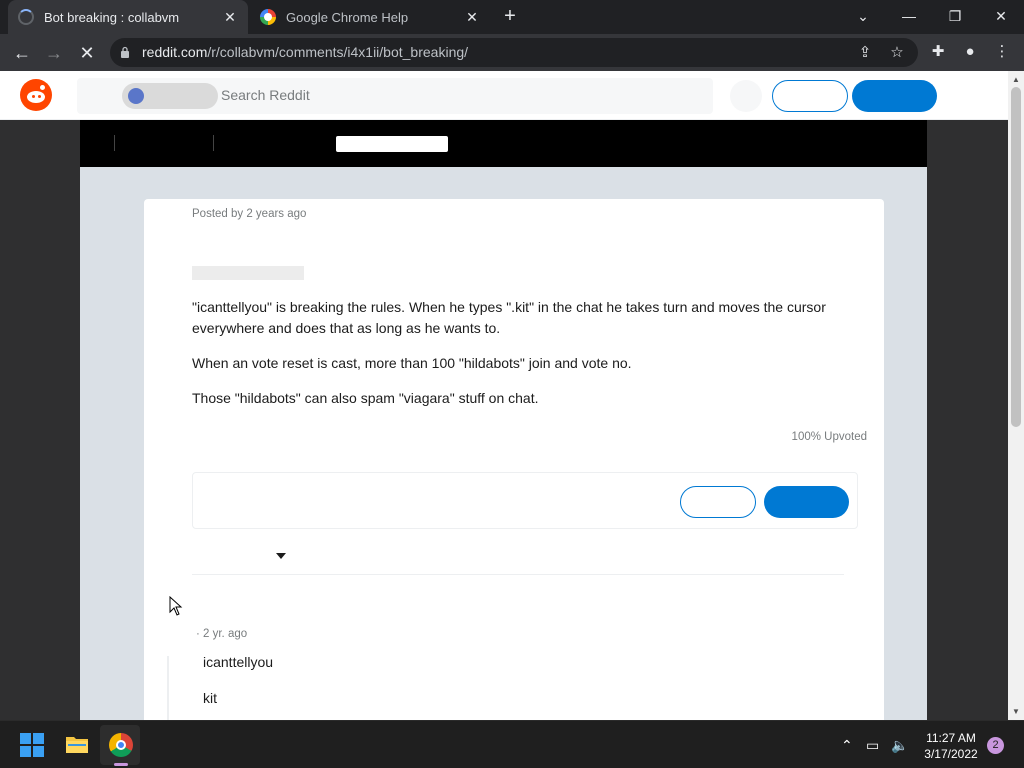  I want to click on community-icon, so click(136, 96).